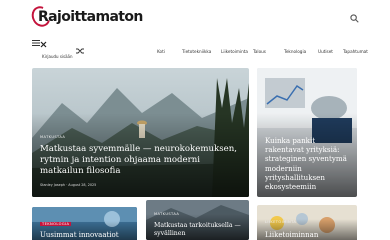 The height and width of the screenshot is (240, 390). I want to click on bottom-title-2: Matkustaa tarkoituksella — syvällinen, so click(201, 230).